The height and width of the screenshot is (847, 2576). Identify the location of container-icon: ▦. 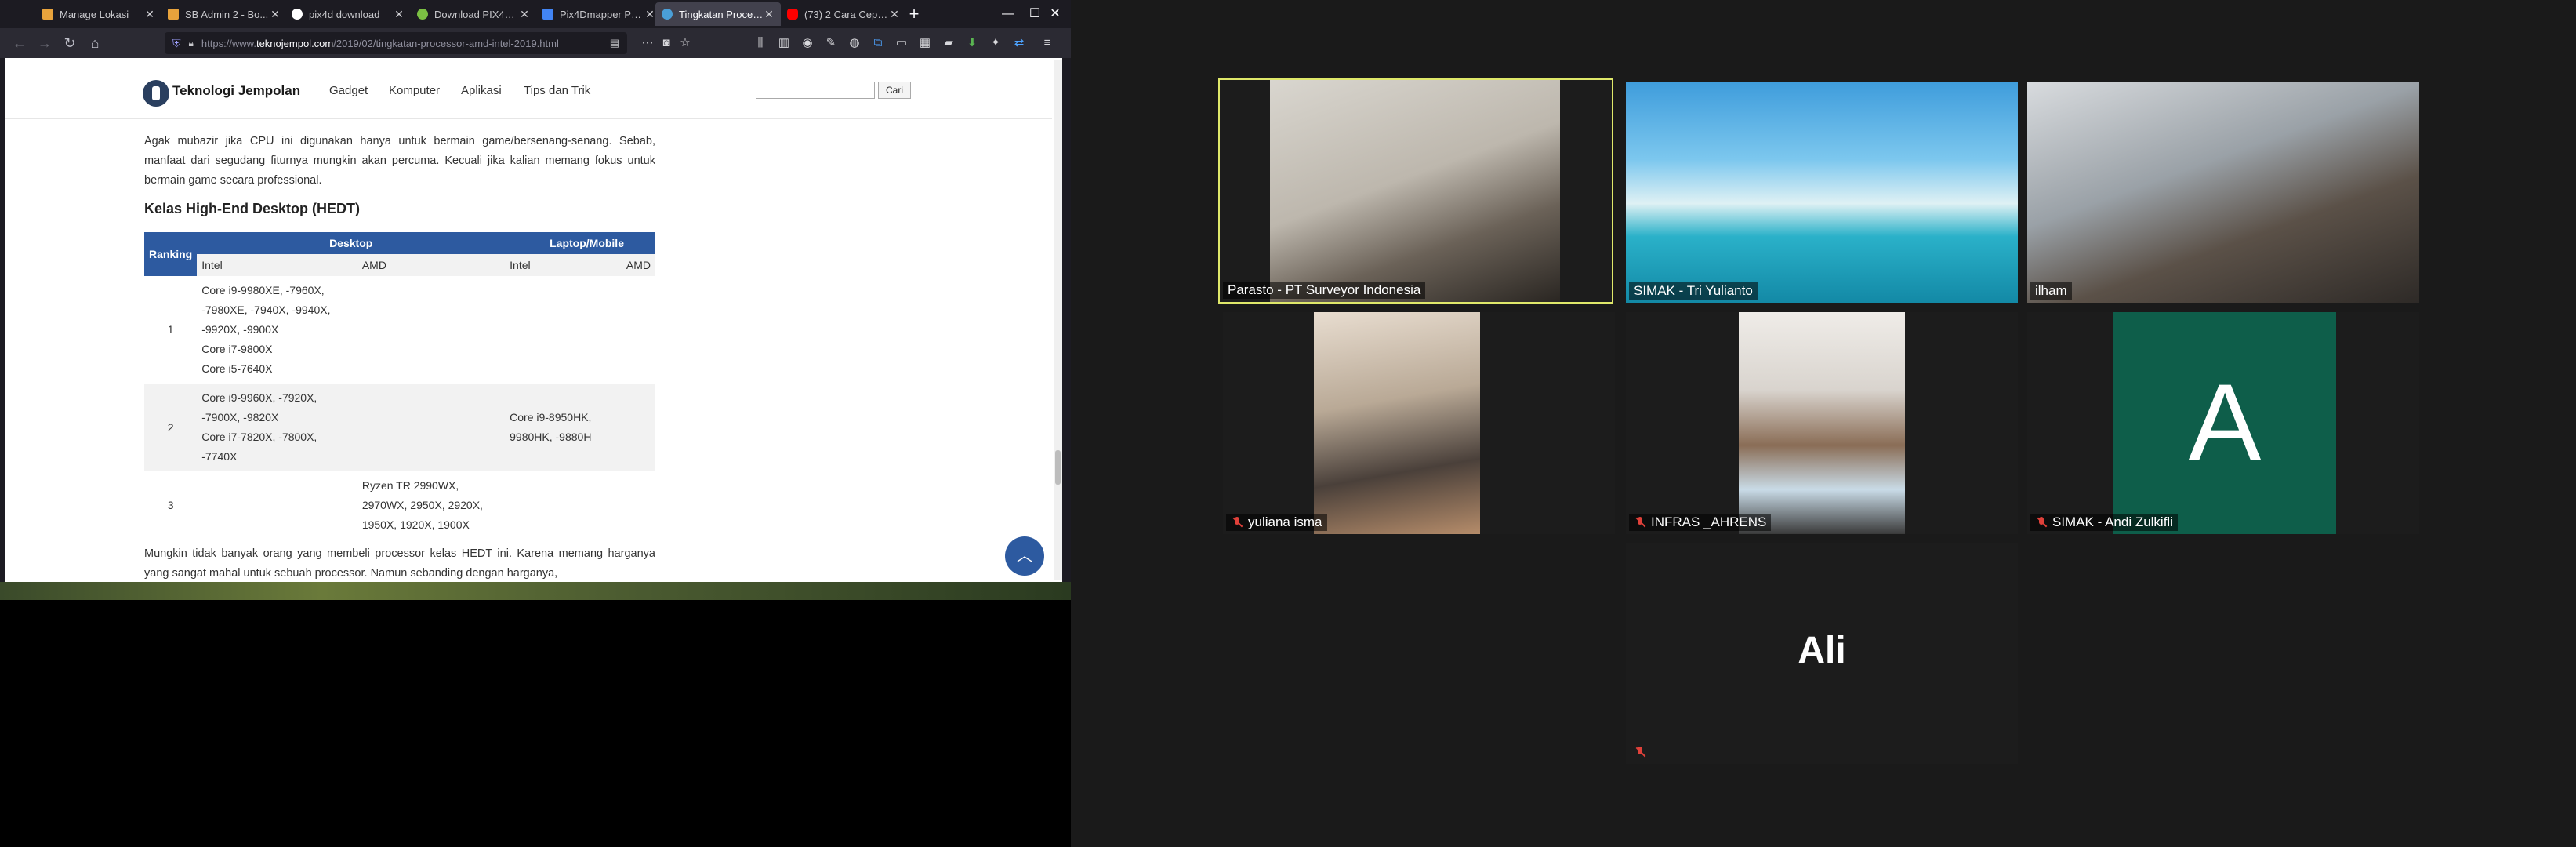
(925, 43).